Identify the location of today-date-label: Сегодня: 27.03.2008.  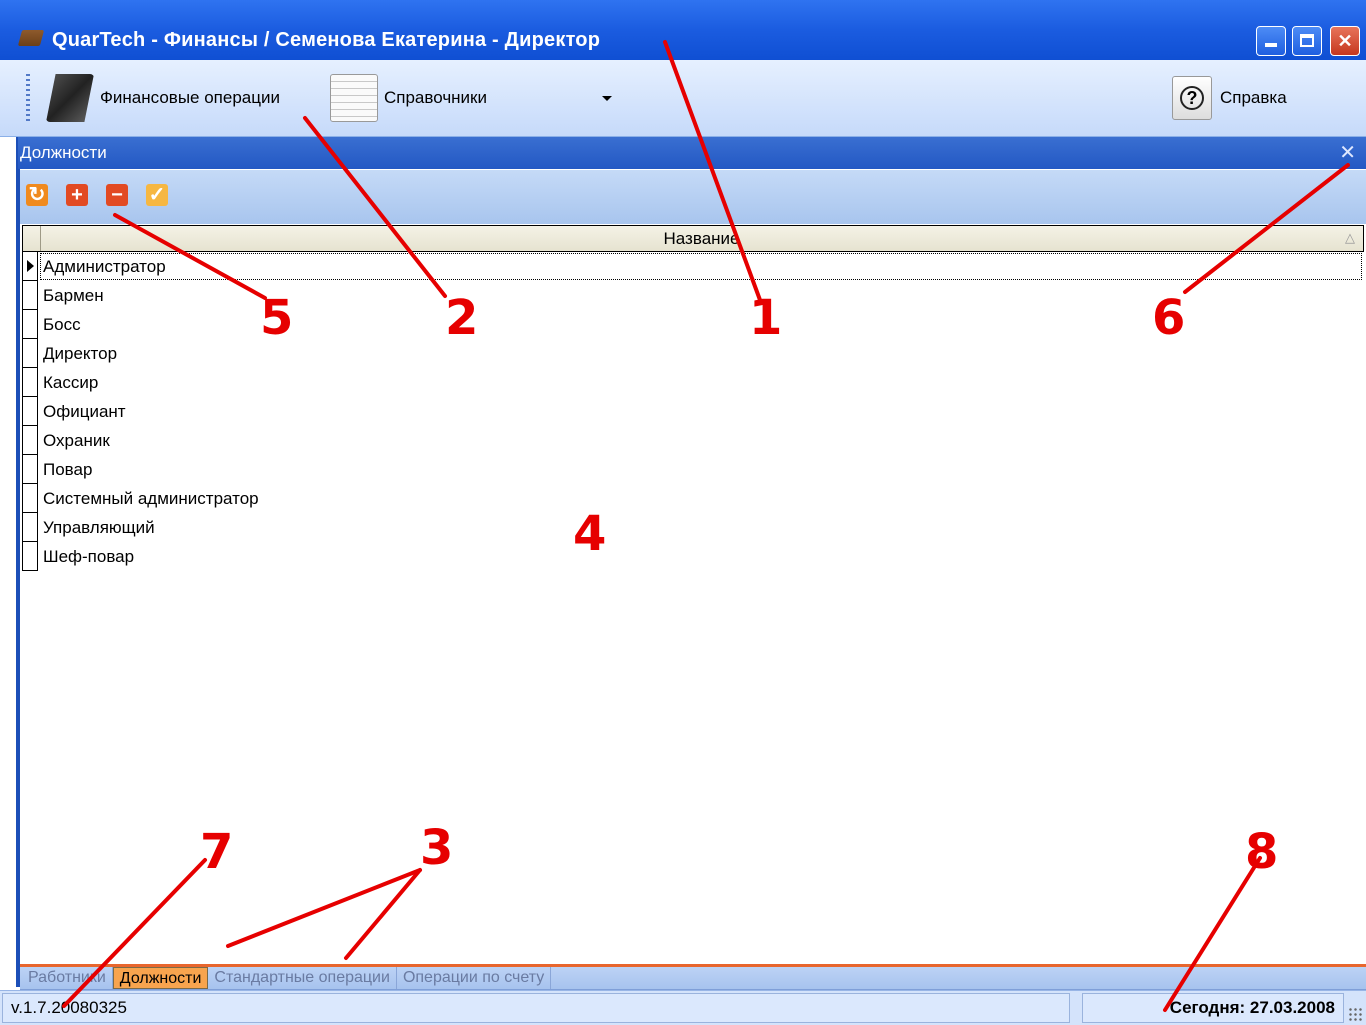
(1213, 1008).